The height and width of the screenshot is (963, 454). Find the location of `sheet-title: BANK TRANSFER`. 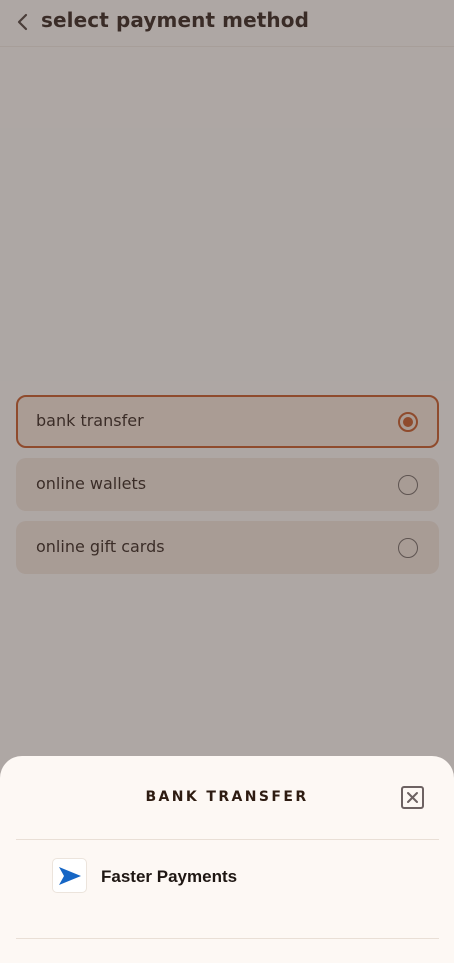

sheet-title: BANK TRANSFER is located at coordinates (227, 797).